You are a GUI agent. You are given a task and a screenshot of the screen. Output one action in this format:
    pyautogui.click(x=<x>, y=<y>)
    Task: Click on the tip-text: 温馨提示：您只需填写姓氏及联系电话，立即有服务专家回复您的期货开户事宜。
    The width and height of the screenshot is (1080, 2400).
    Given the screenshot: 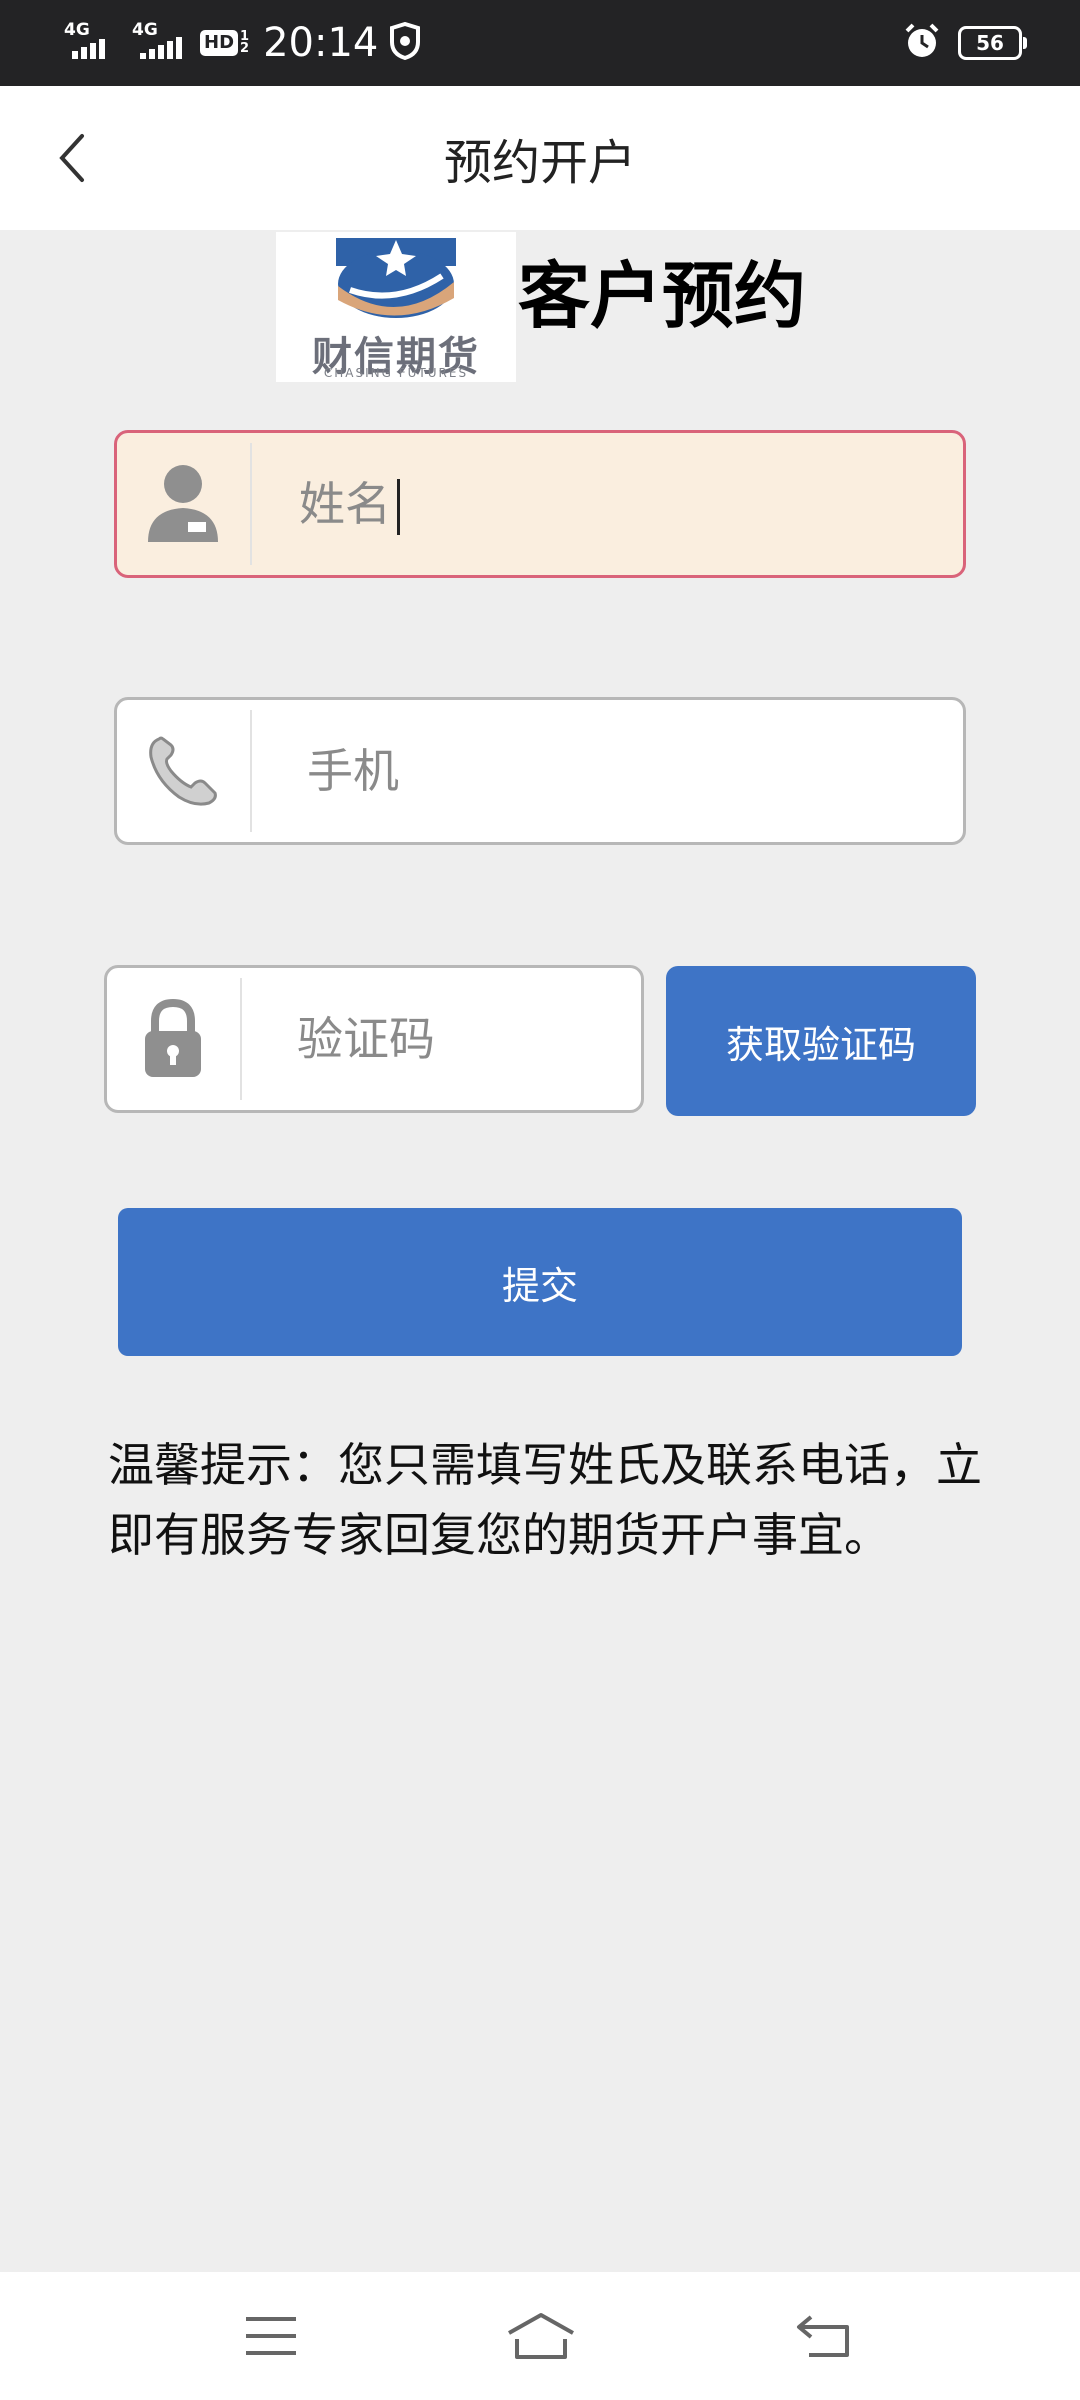 What is the action you would take?
    pyautogui.click(x=545, y=1500)
    